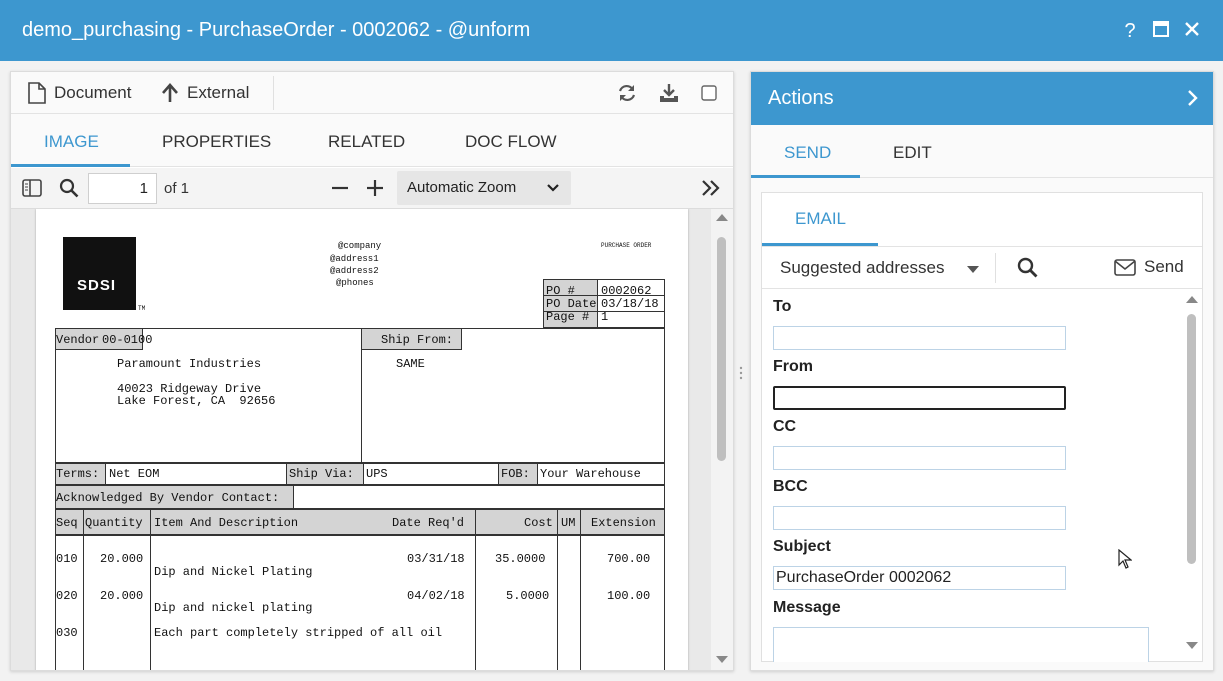  I want to click on mouse-pointer-icon, so click(1125, 559).